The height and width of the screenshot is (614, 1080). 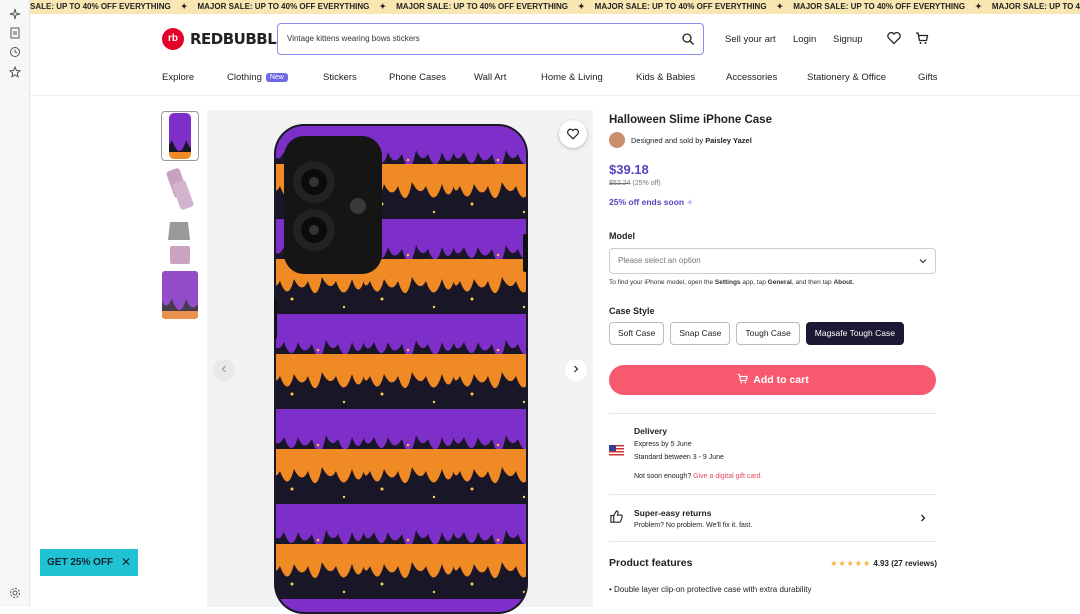 I want to click on model-label: Model, so click(x=622, y=236).